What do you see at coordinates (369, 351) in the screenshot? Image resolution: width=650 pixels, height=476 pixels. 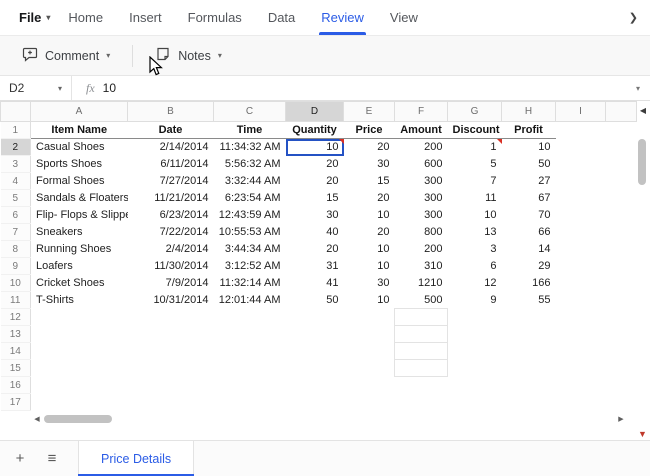 I see `cell-E14` at bounding box center [369, 351].